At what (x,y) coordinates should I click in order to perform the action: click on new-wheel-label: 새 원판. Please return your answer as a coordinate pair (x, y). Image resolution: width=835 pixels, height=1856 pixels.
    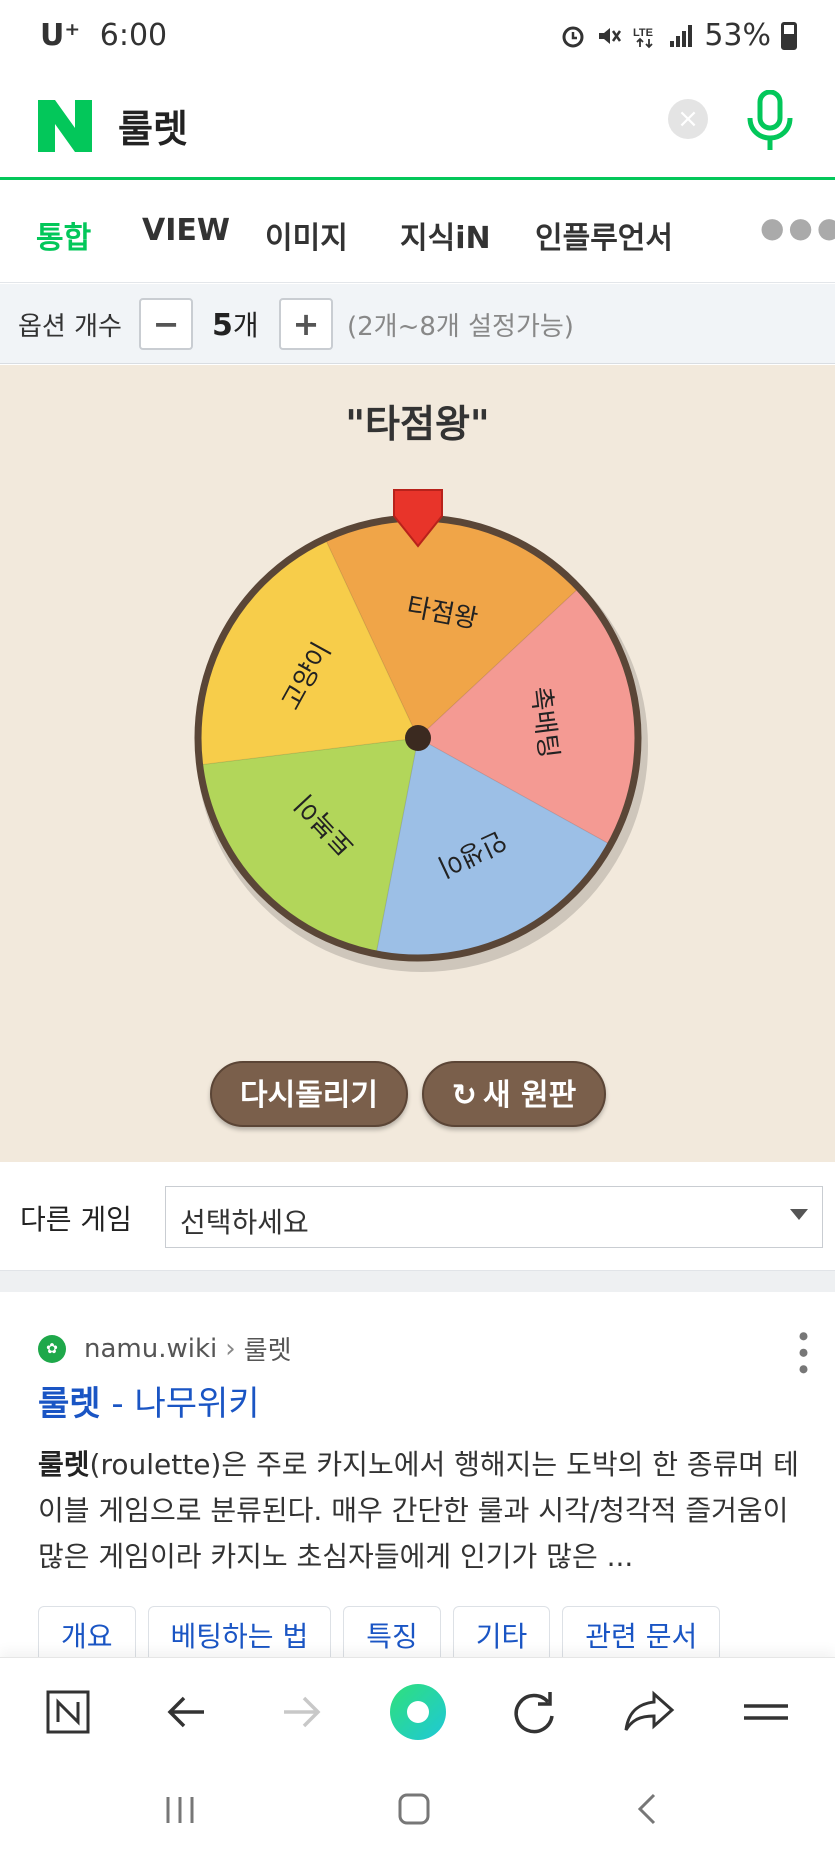
    Looking at the image, I should click on (529, 1095).